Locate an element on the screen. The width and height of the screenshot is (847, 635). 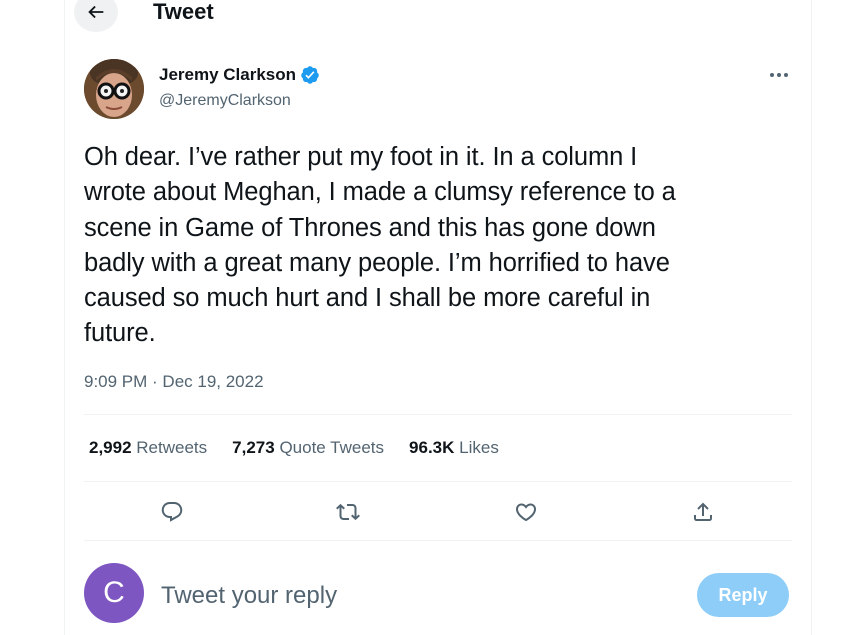
quote-tweets-count: 7,273 is located at coordinates (253, 447).